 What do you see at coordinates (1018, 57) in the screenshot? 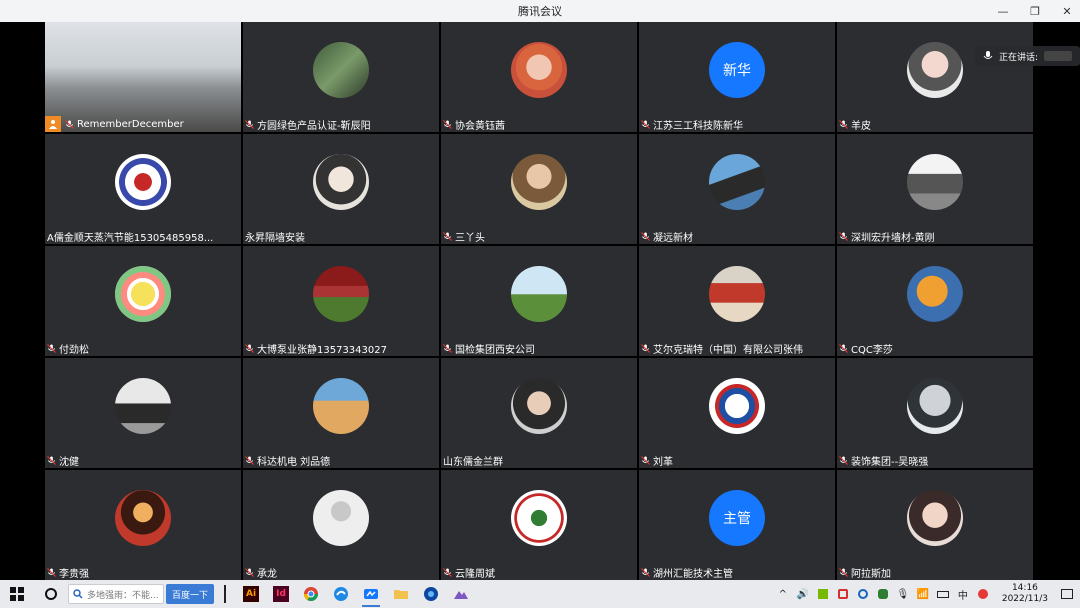
I see `speaking-label: 正在讲话:` at bounding box center [1018, 57].